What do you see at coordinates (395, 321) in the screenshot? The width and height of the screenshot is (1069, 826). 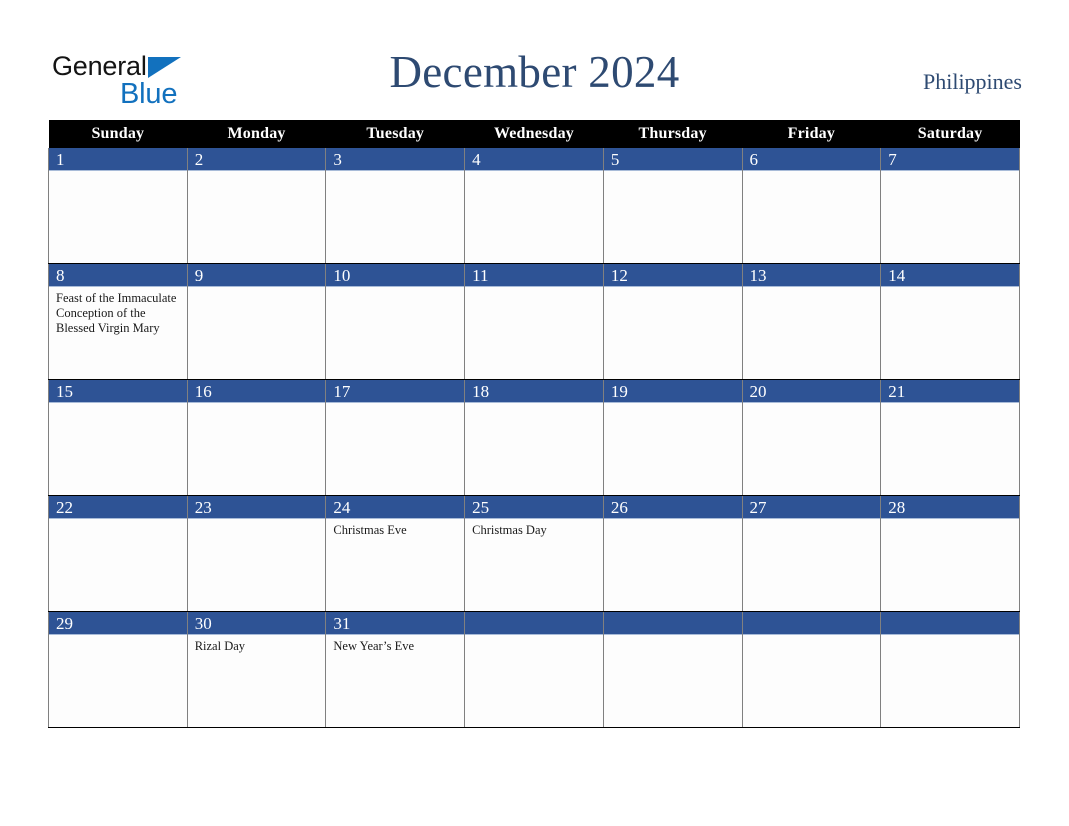 I see `calendar-day-cell: 10` at bounding box center [395, 321].